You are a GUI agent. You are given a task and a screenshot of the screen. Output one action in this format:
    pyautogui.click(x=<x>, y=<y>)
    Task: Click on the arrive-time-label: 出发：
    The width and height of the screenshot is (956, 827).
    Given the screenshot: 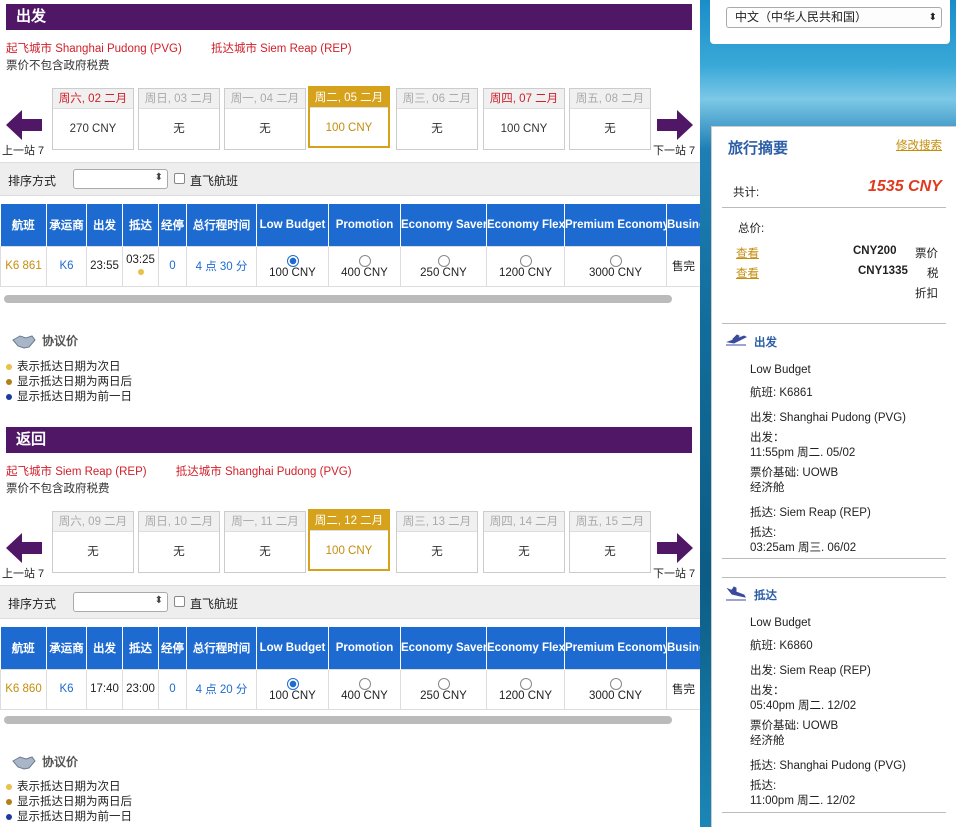 What is the action you would take?
    pyautogui.click(x=767, y=691)
    